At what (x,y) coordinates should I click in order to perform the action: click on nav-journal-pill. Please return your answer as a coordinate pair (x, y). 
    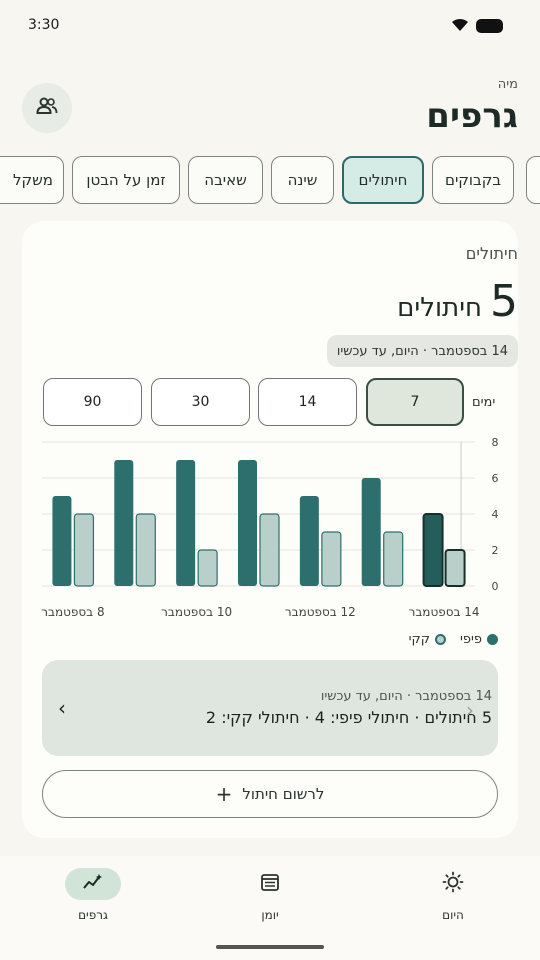
    Looking at the image, I should click on (270, 884).